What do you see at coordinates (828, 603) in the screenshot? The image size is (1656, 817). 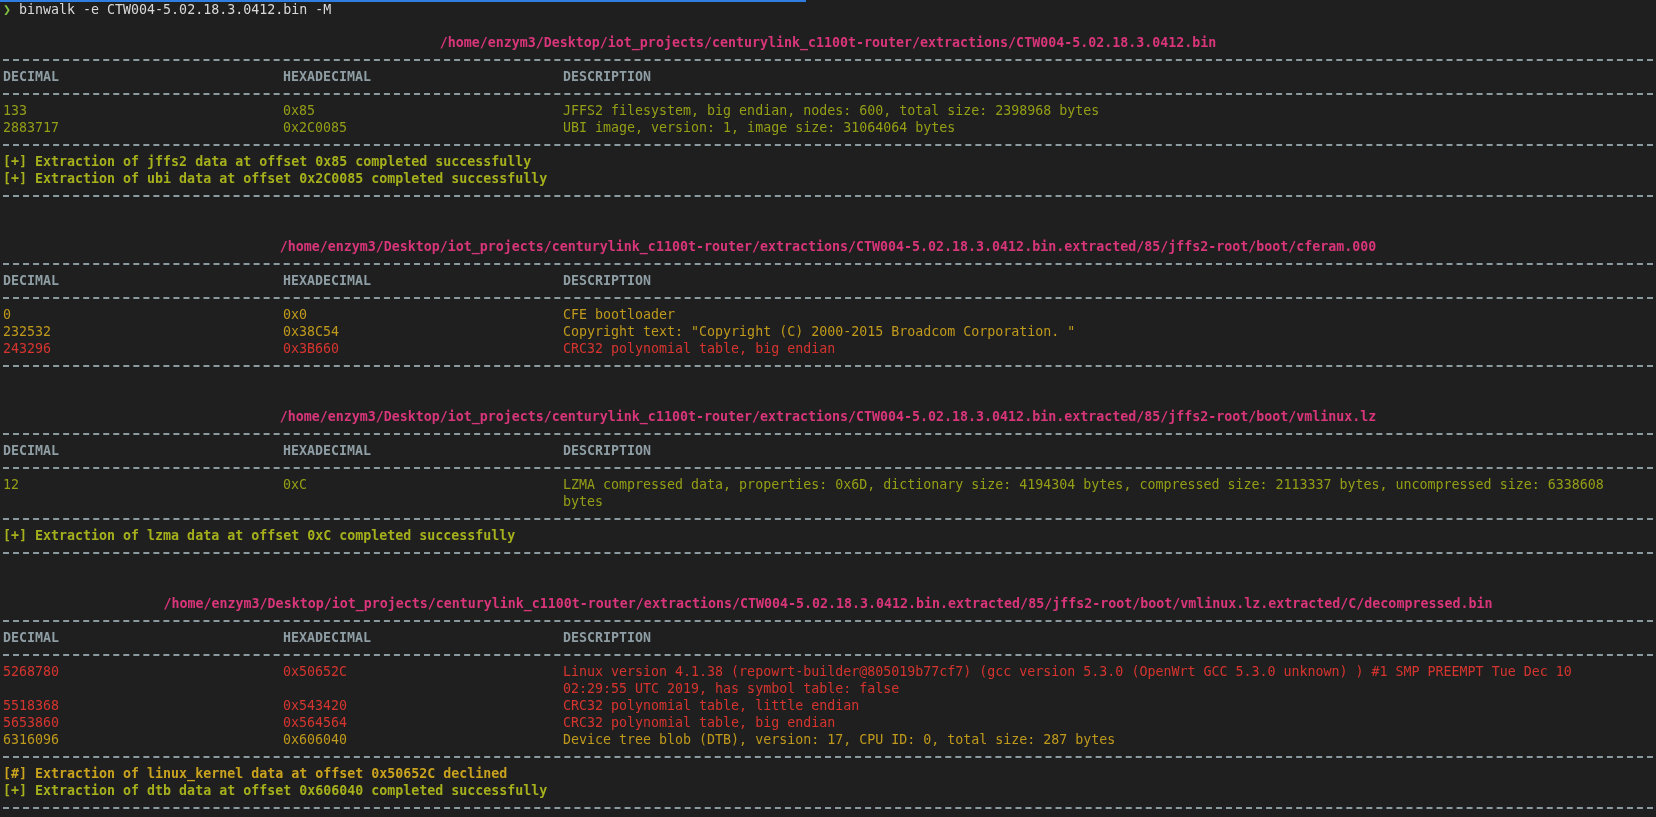 I see `file-path-heading: /home/enzym3/Desktop/iot_projects/centurylink_c1100t-router/extractions/CTW004-5.02.18.3.0412.bin.extracted/85/jffs2-root/boot/vmlinux.lz.extracted/C/decompressed.bin` at bounding box center [828, 603].